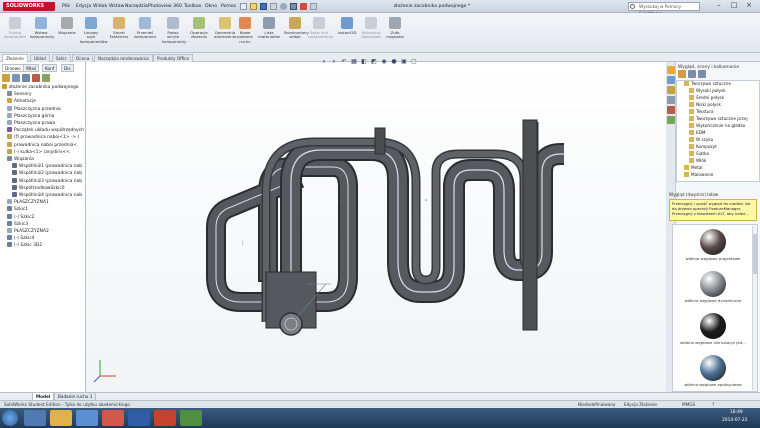 The width and height of the screenshot is (760, 428). Describe the element at coordinates (165, 6) in the screenshot. I see `menu-photoview: Photoview 360` at that location.